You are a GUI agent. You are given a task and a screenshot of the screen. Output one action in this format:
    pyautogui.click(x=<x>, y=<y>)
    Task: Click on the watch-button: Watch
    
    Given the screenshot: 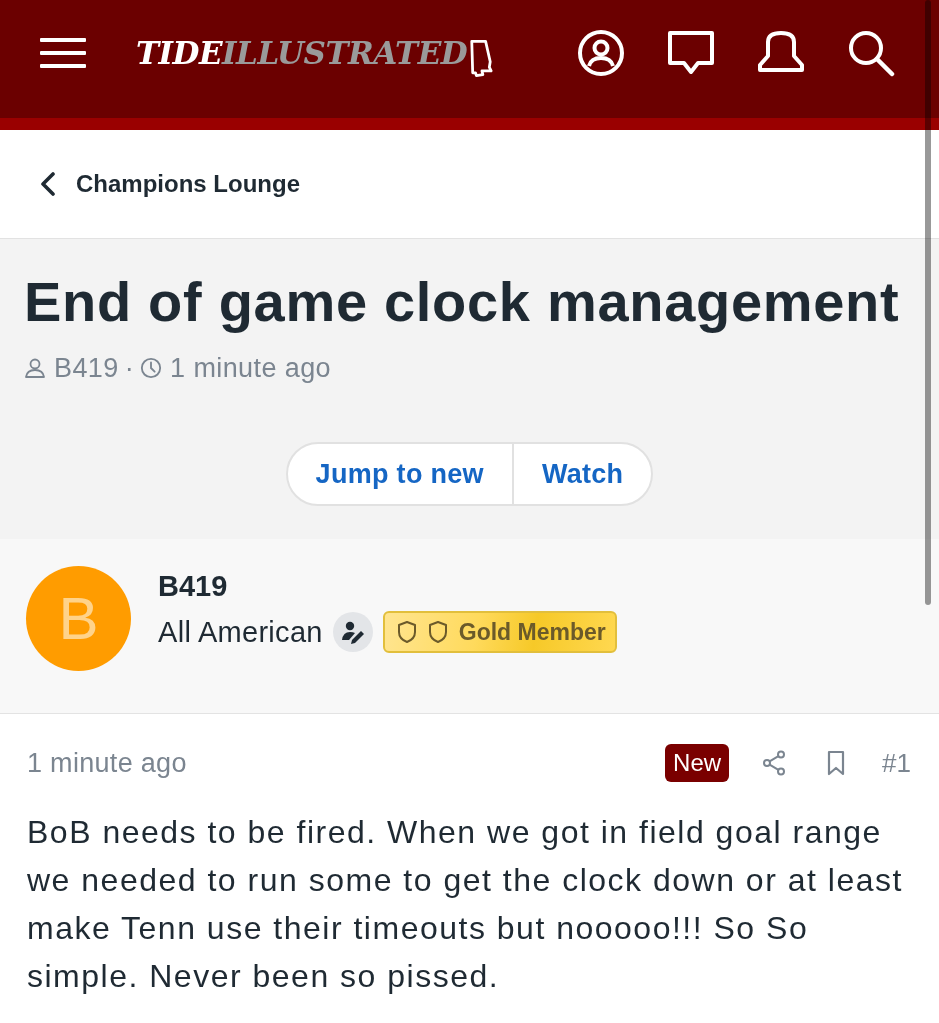 What is the action you would take?
    pyautogui.click(x=582, y=474)
    